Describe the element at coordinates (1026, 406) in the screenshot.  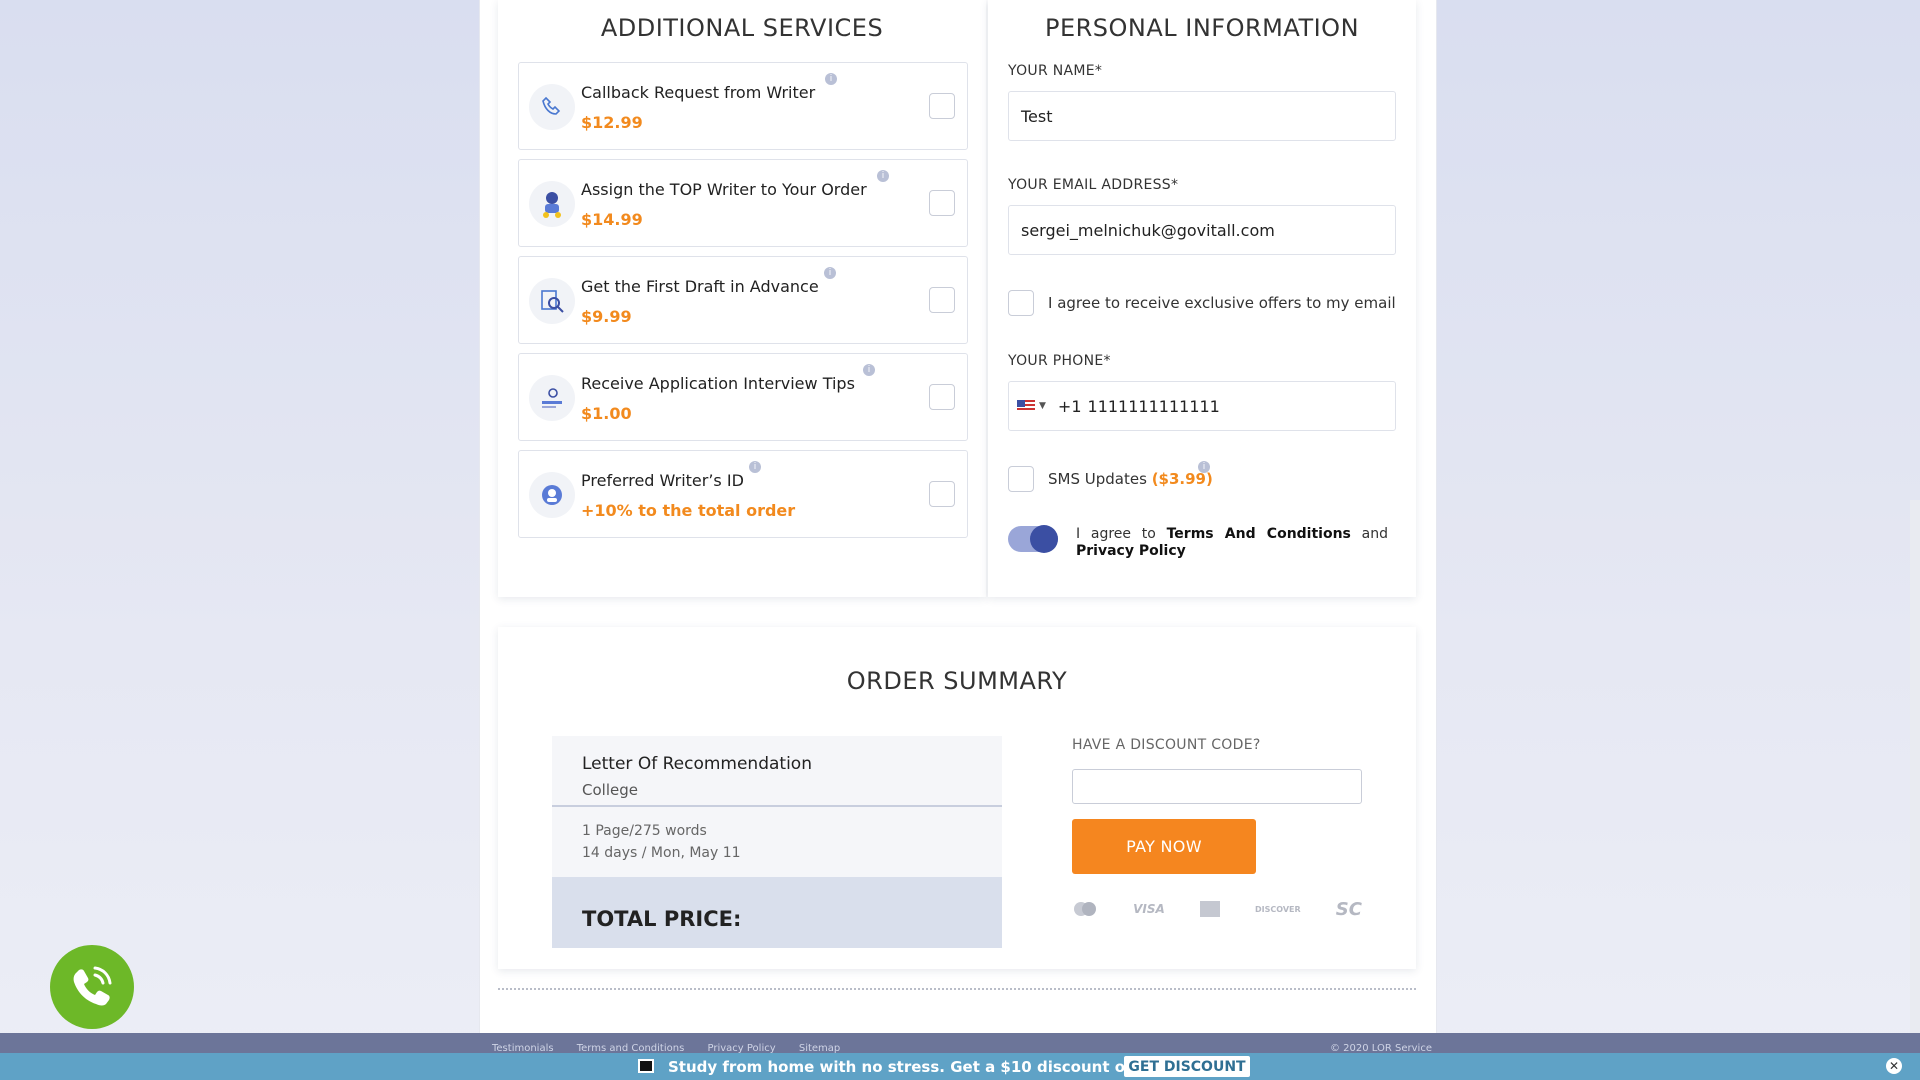
I see `us-flag-icon` at that location.